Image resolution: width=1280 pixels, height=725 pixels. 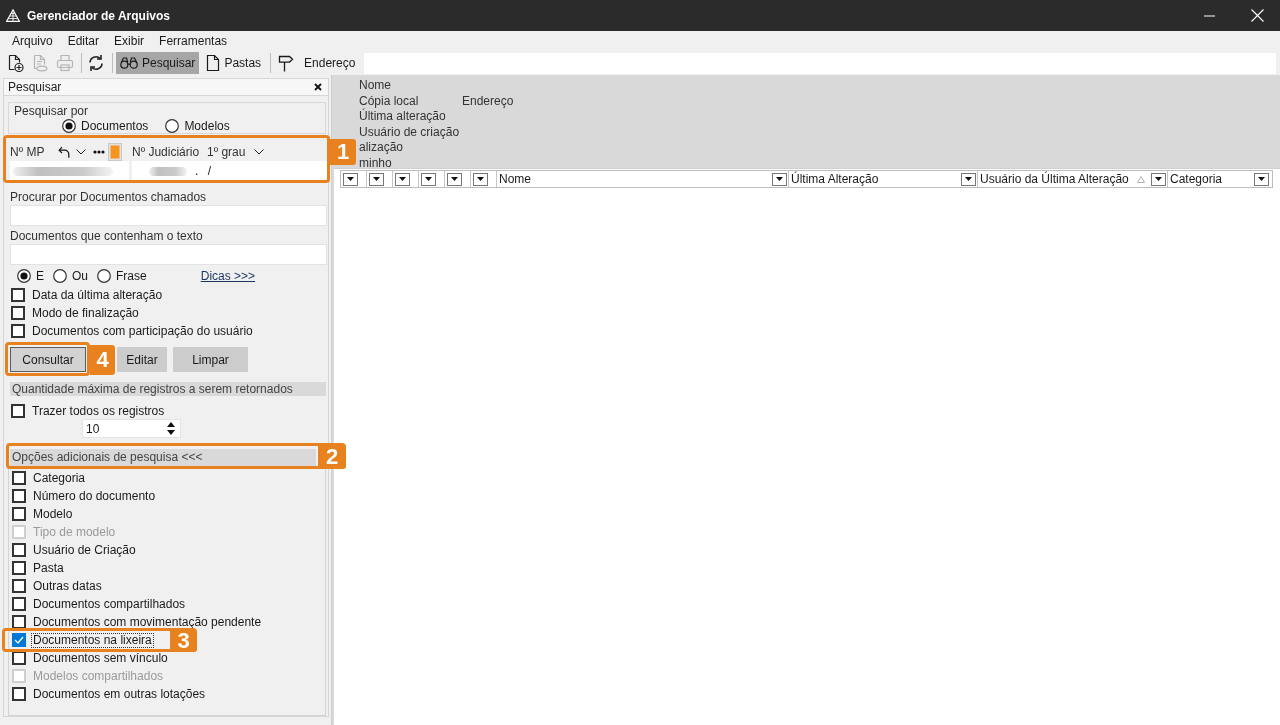 What do you see at coordinates (194, 41) in the screenshot?
I see `menu-item: Ferramentas` at bounding box center [194, 41].